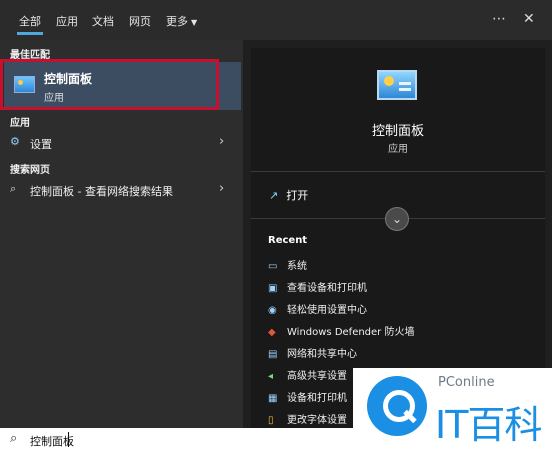 Image resolution: width=552 pixels, height=452 pixels. I want to click on close-icon: ✕, so click(529, 19).